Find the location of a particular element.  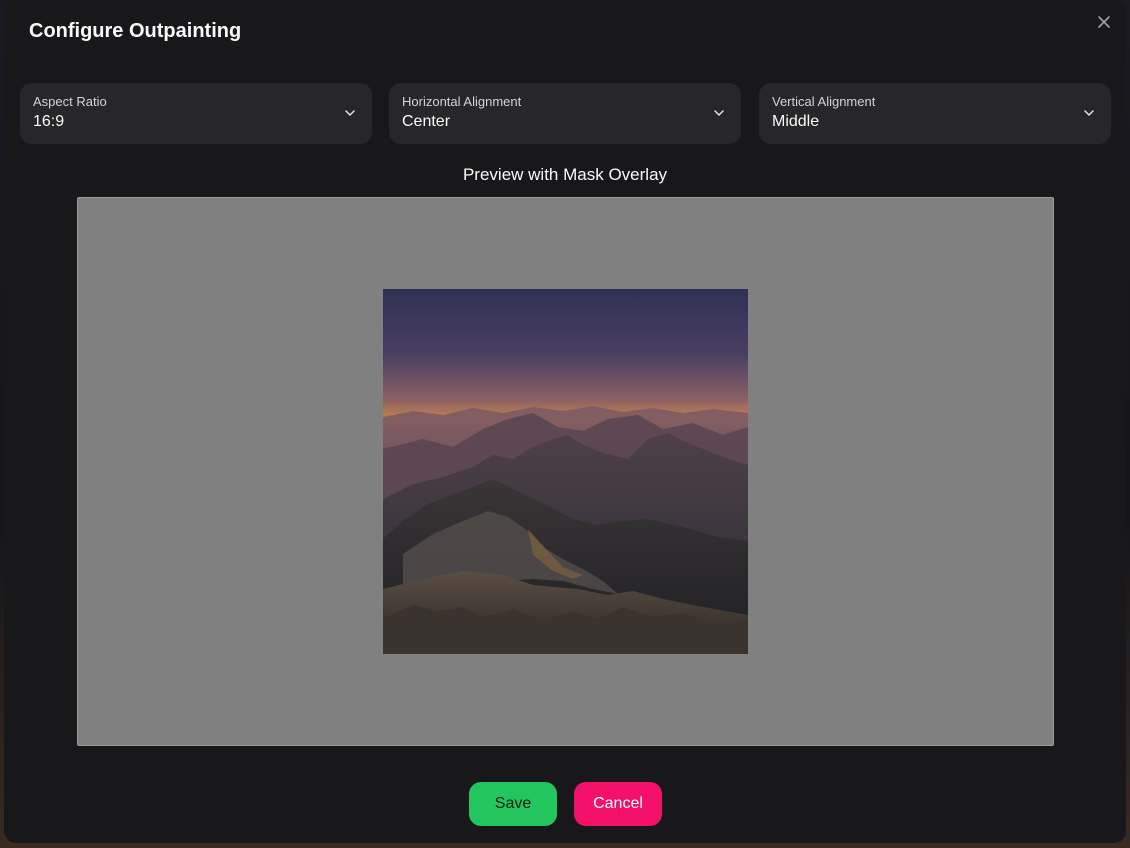

vertical-alignment-value: Middle is located at coordinates (796, 121).